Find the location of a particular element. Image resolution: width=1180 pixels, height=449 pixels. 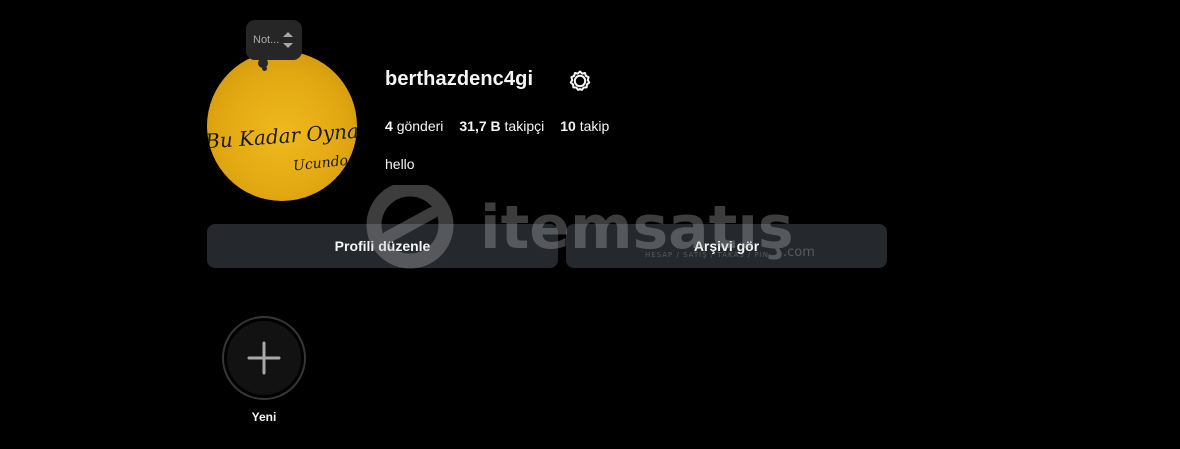

followers-stat: 31,7 B takipçi is located at coordinates (501, 126).